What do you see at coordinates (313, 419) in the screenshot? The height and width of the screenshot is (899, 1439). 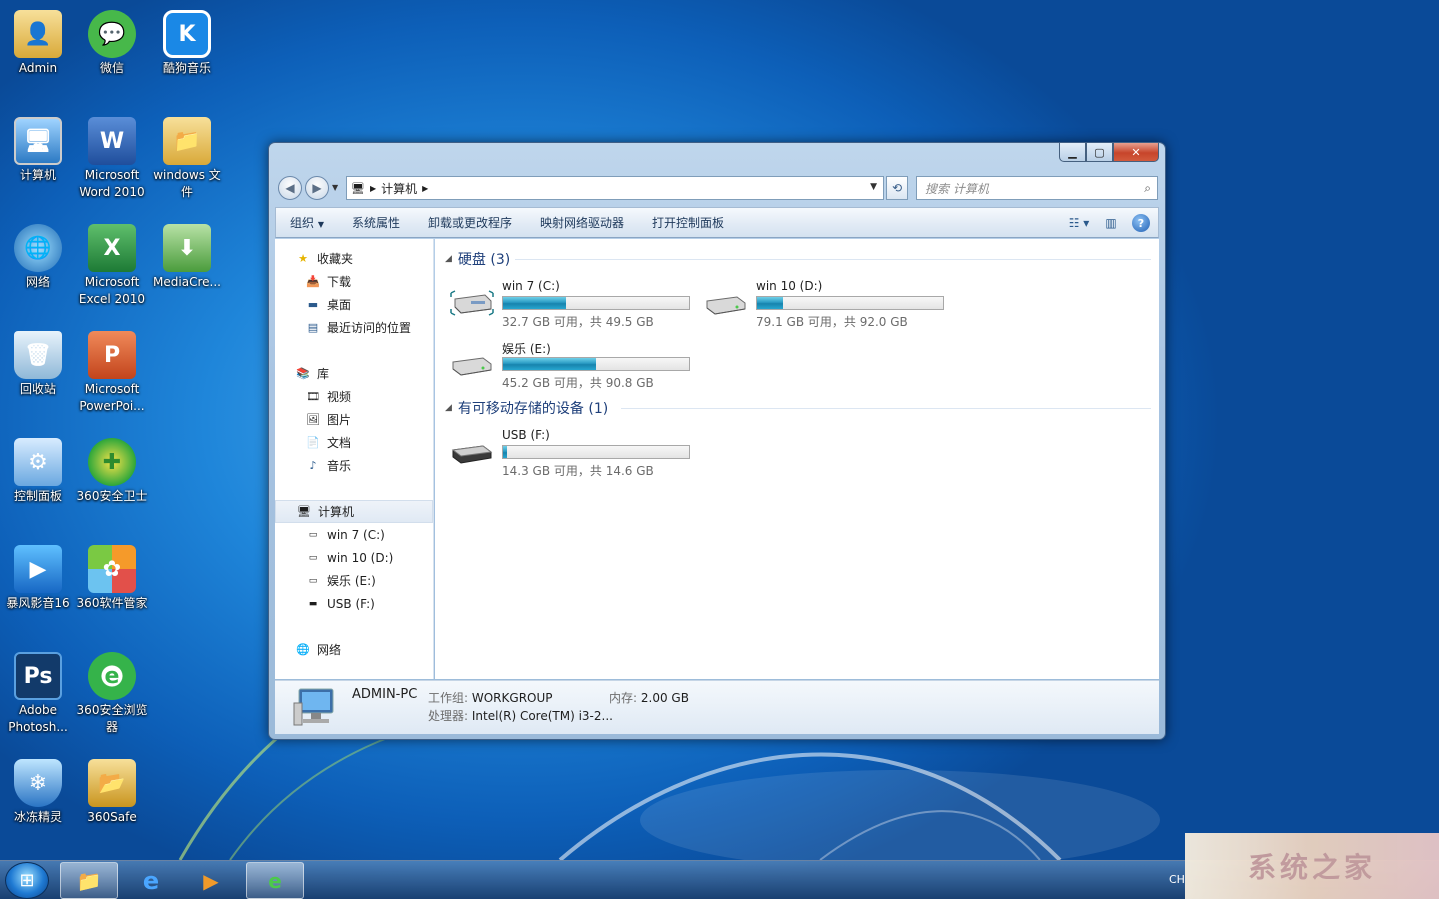 I see `pictures-icon: 🖼` at bounding box center [313, 419].